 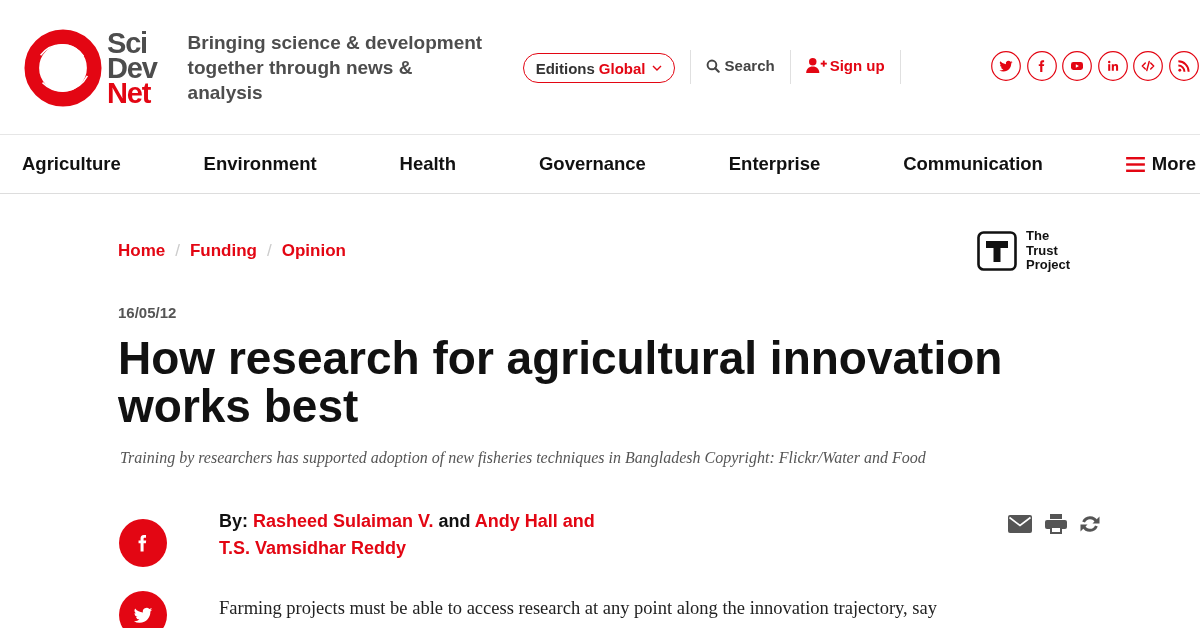 What do you see at coordinates (148, 312) in the screenshot?
I see `article-date: 16/05/12` at bounding box center [148, 312].